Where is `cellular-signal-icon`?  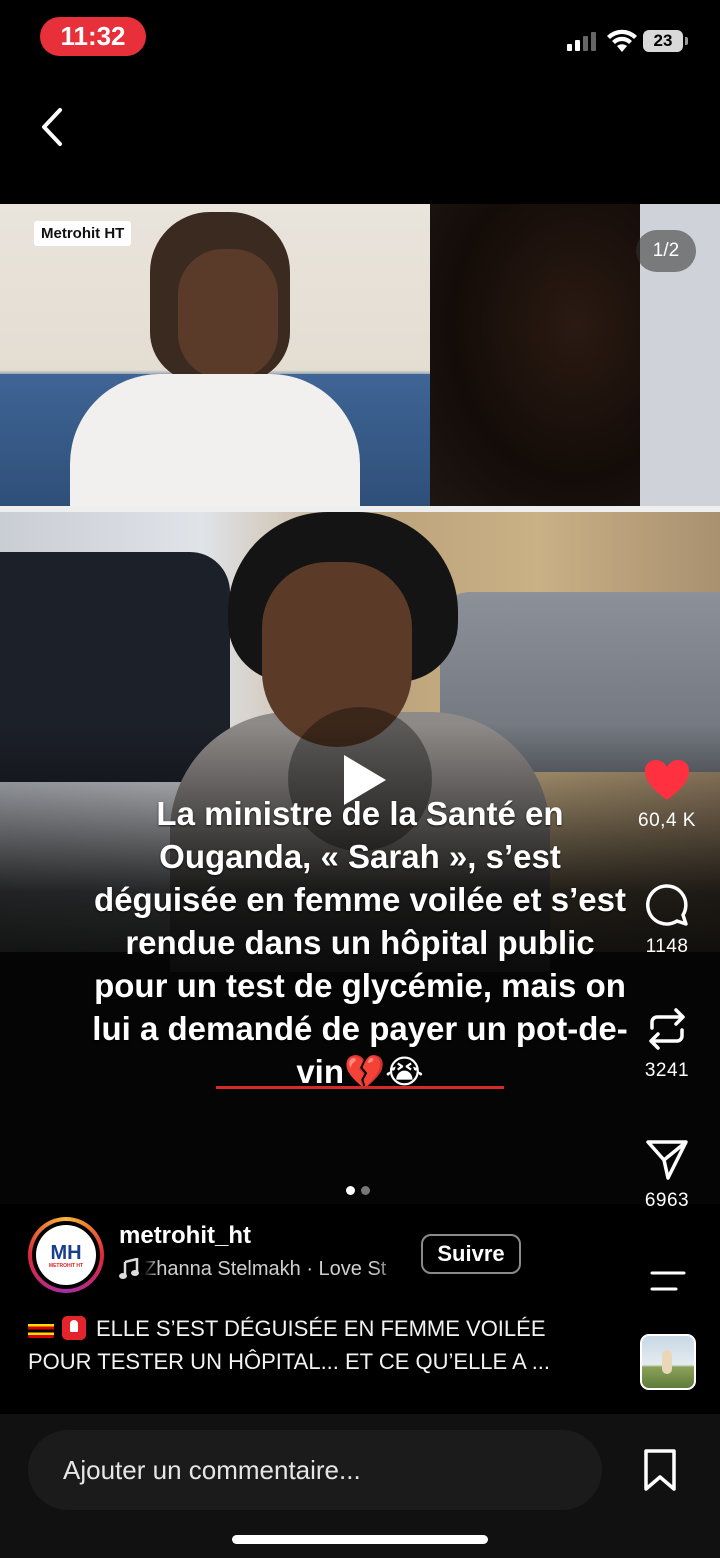
cellular-signal-icon is located at coordinates (581, 41).